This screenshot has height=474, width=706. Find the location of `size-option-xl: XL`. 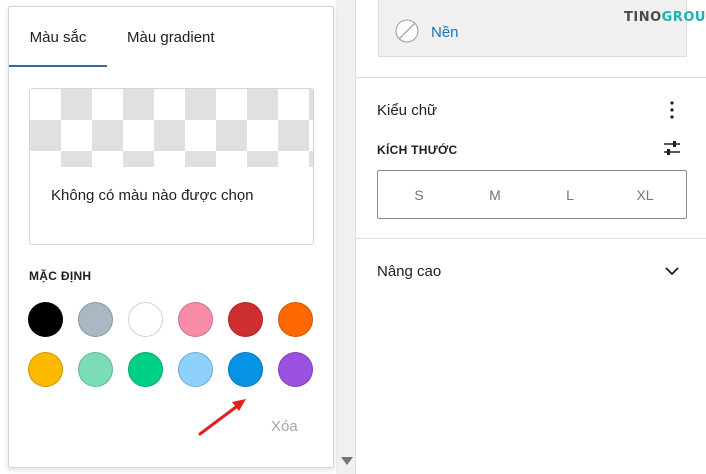

size-option-xl: XL is located at coordinates (645, 194).